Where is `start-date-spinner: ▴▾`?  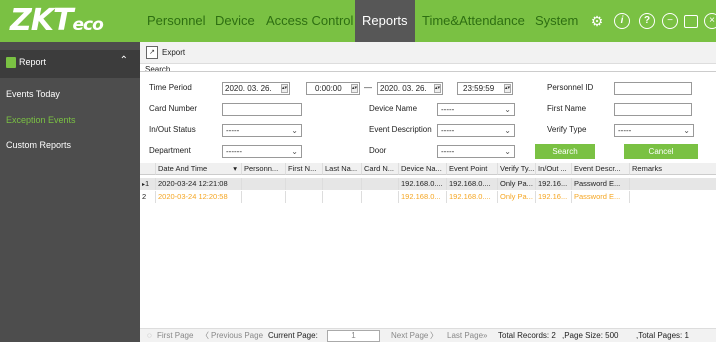
start-date-spinner: ▴▾ is located at coordinates (284, 88).